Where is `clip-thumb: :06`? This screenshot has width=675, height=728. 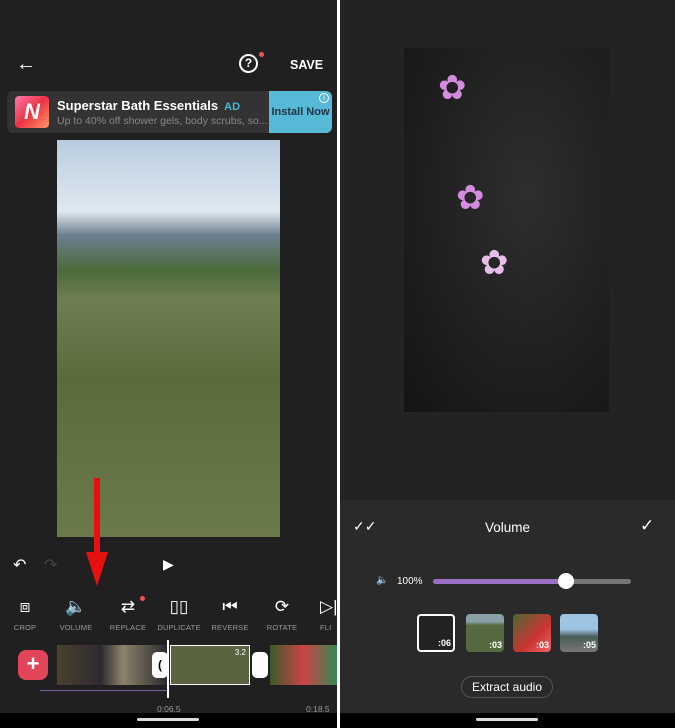
clip-thumb: :06 is located at coordinates (436, 633).